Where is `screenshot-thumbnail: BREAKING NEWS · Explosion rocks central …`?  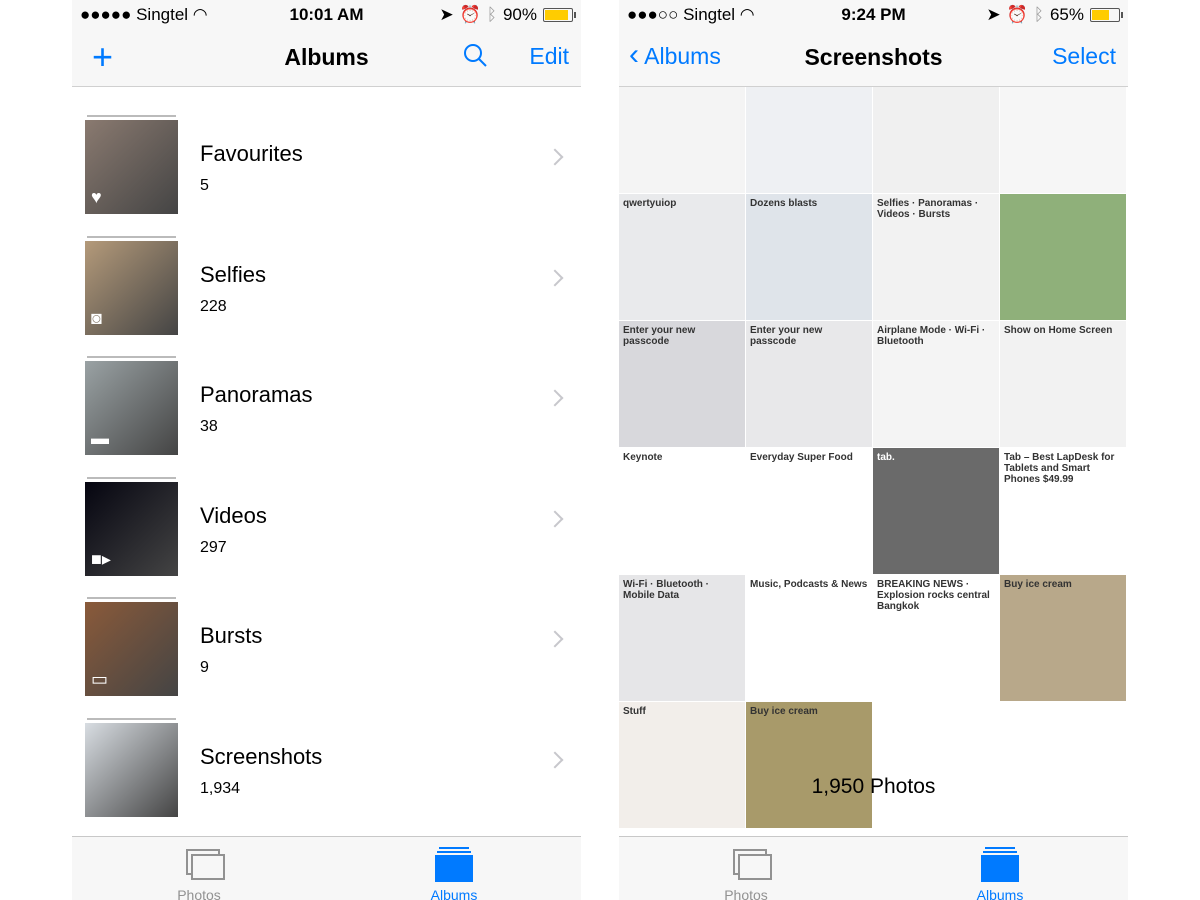 screenshot-thumbnail: BREAKING NEWS · Explosion rocks central … is located at coordinates (936, 638).